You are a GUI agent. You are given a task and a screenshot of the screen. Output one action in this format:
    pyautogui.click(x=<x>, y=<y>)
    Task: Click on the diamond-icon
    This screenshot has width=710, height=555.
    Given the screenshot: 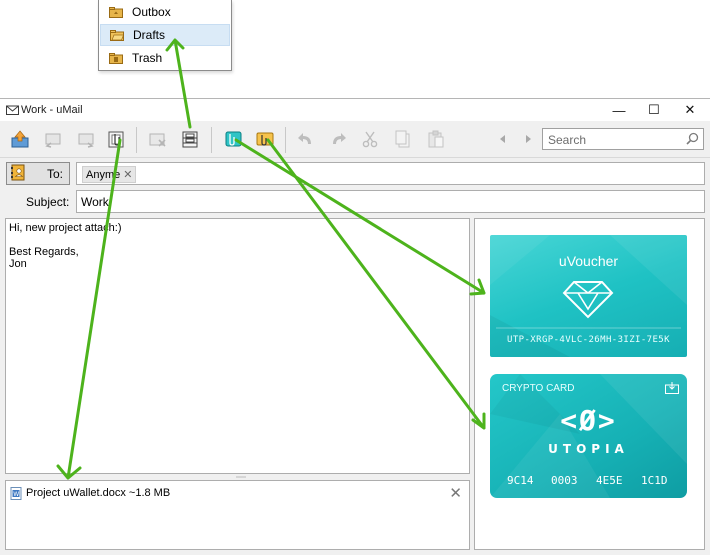 What is the action you would take?
    pyautogui.click(x=588, y=300)
    